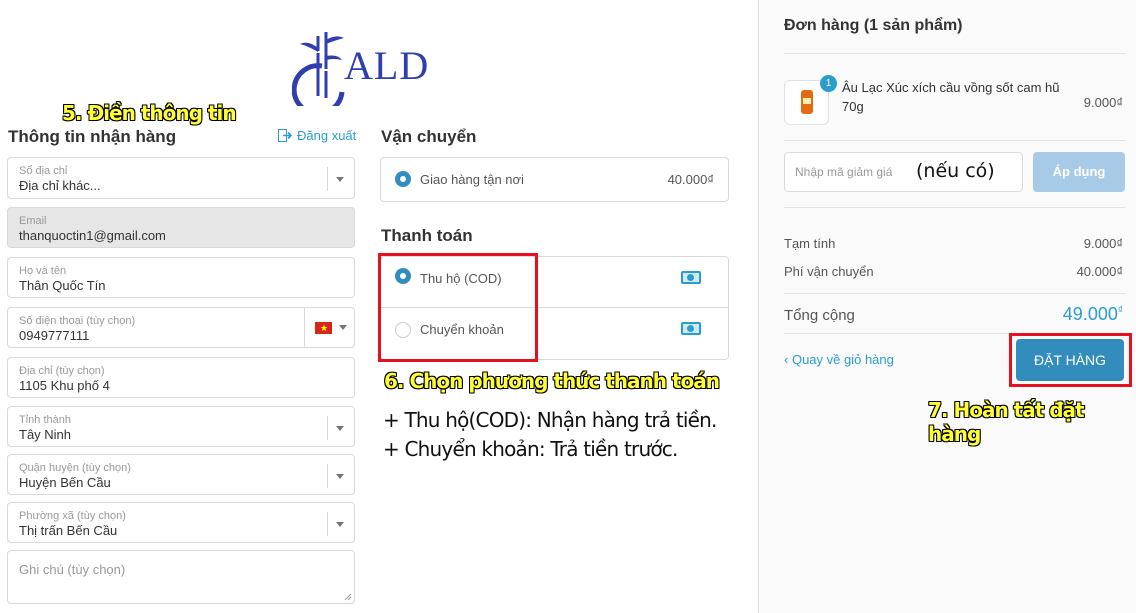 The width and height of the screenshot is (1136, 613). Describe the element at coordinates (181, 577) in the screenshot. I see `note-textarea: Ghi chú (tùy chọn)` at that location.